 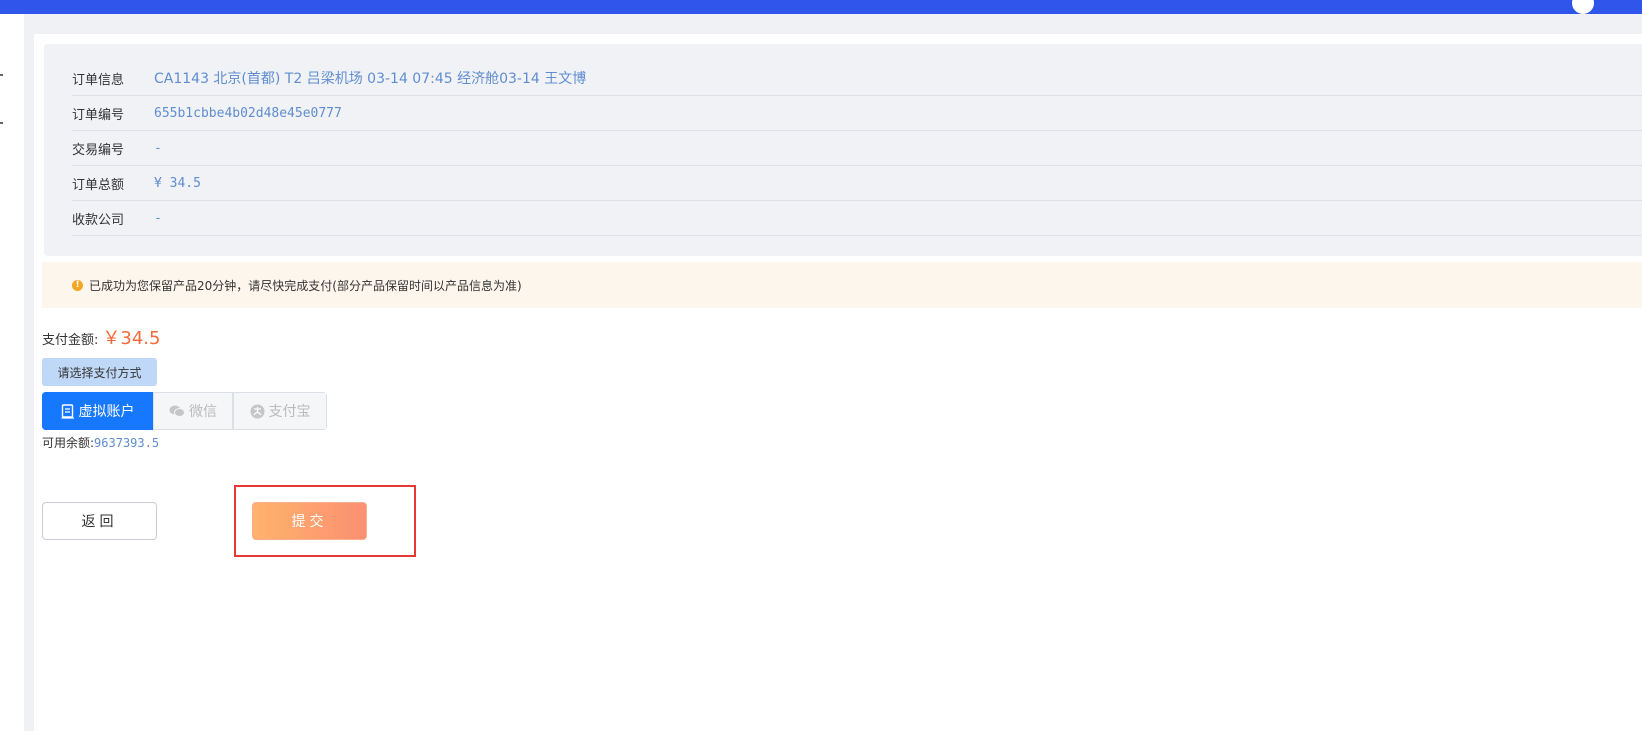 I want to click on payment-method-group: 虚拟账户 微信 支付宝, so click(x=184, y=411).